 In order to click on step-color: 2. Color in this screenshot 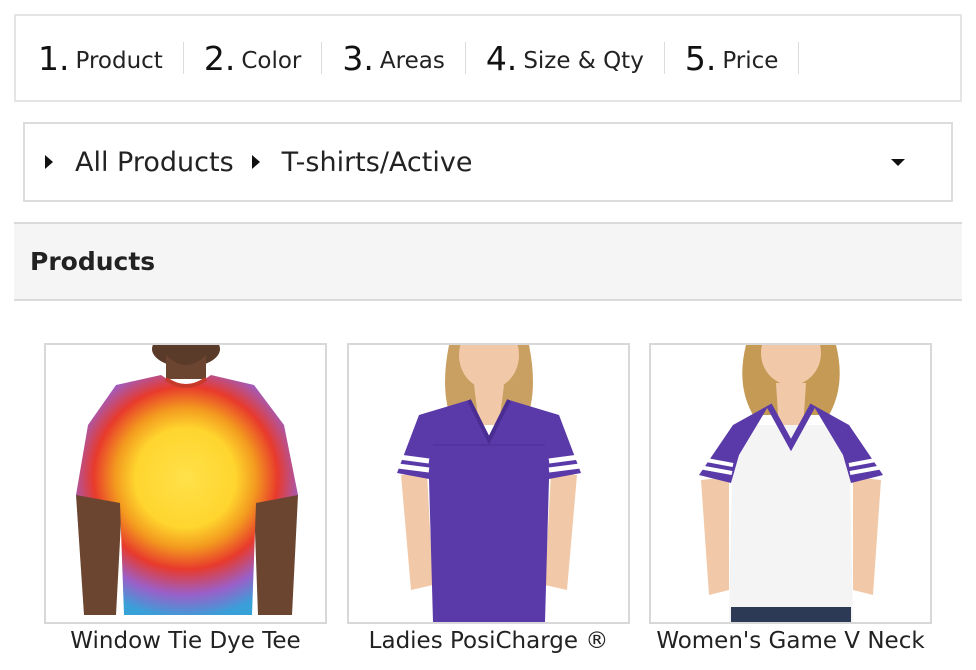, I will do `click(263, 58)`.